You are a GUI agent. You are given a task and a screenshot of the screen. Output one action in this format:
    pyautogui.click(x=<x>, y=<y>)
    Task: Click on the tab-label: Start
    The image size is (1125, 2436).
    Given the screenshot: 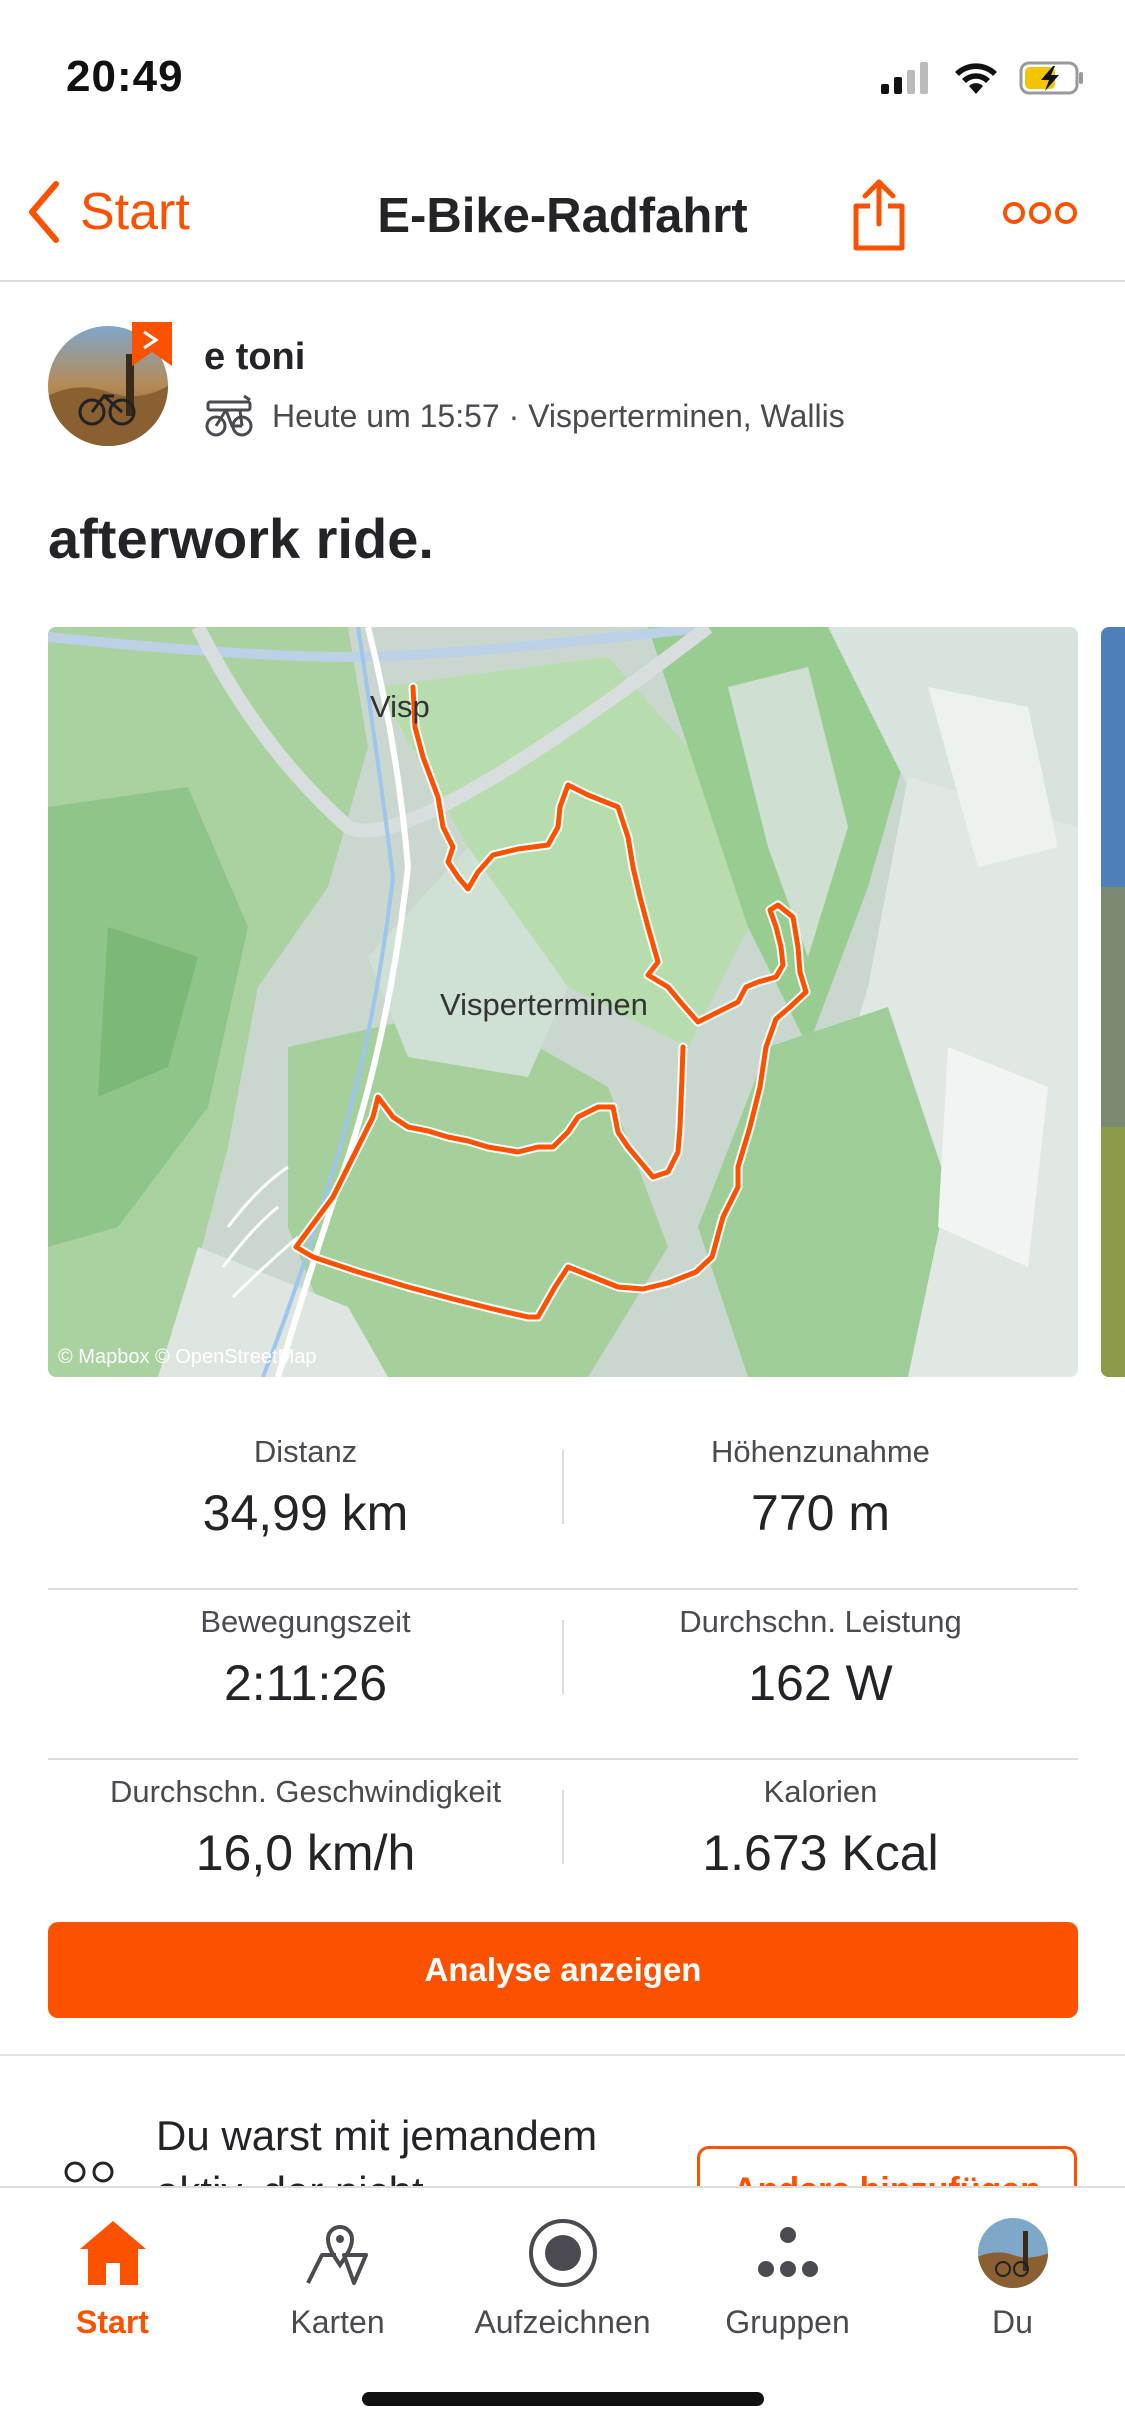 What is the action you would take?
    pyautogui.click(x=112, y=2322)
    